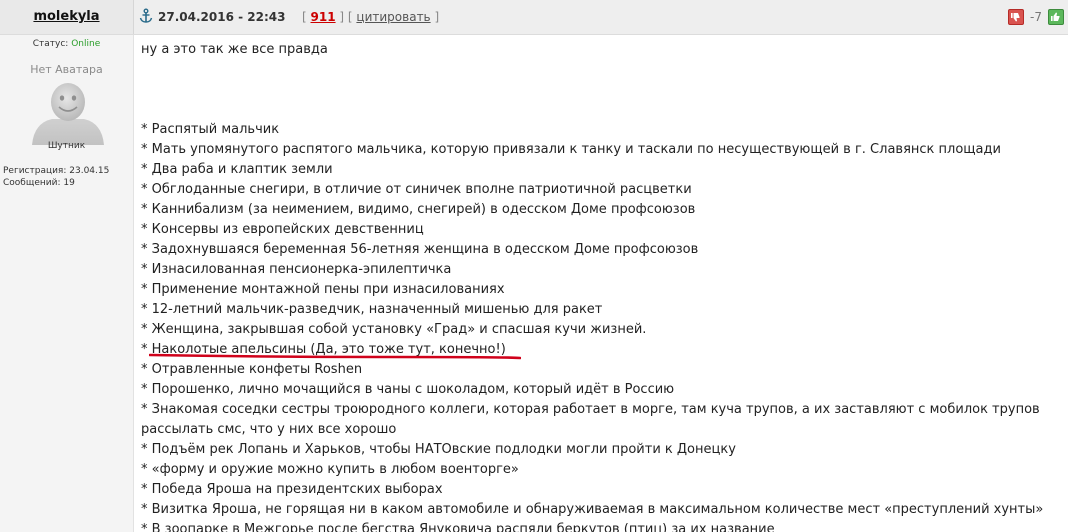 Image resolution: width=1068 pixels, height=532 pixels. I want to click on thumb-up-icon, so click(1056, 17).